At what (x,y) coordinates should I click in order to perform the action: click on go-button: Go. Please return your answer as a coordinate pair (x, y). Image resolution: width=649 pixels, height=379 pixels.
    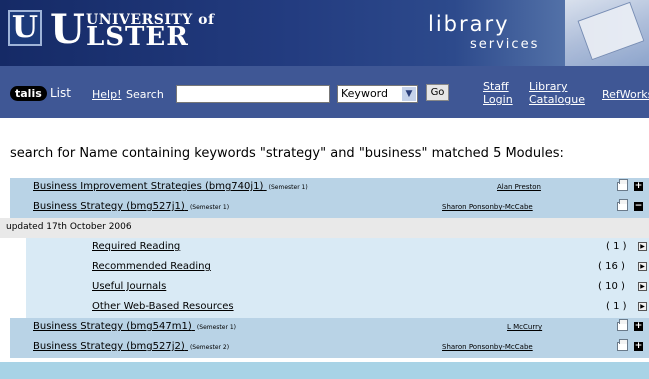
    Looking at the image, I should click on (437, 92).